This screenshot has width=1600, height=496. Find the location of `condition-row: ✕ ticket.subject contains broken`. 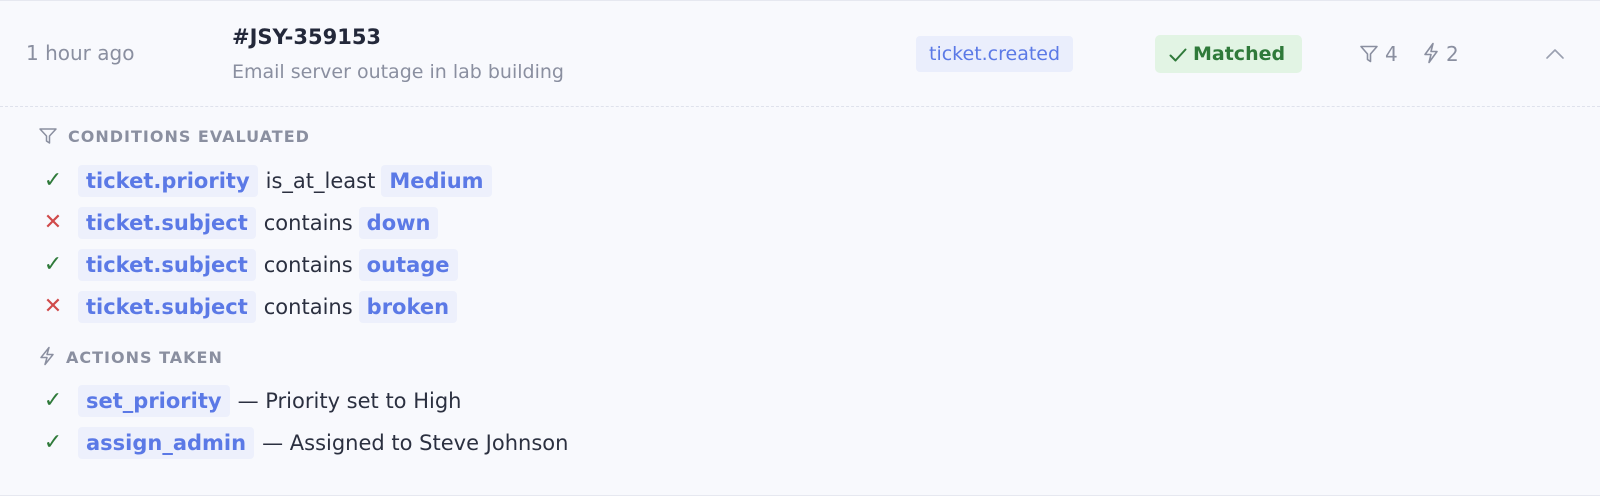

condition-row: ✕ ticket.subject contains broken is located at coordinates (248, 307).